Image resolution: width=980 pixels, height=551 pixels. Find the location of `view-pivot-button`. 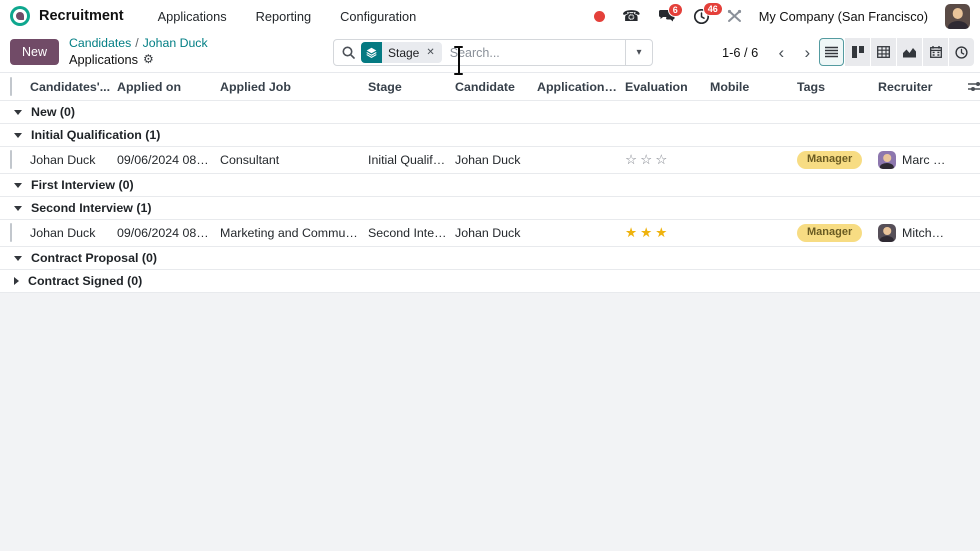

view-pivot-button is located at coordinates (883, 52).